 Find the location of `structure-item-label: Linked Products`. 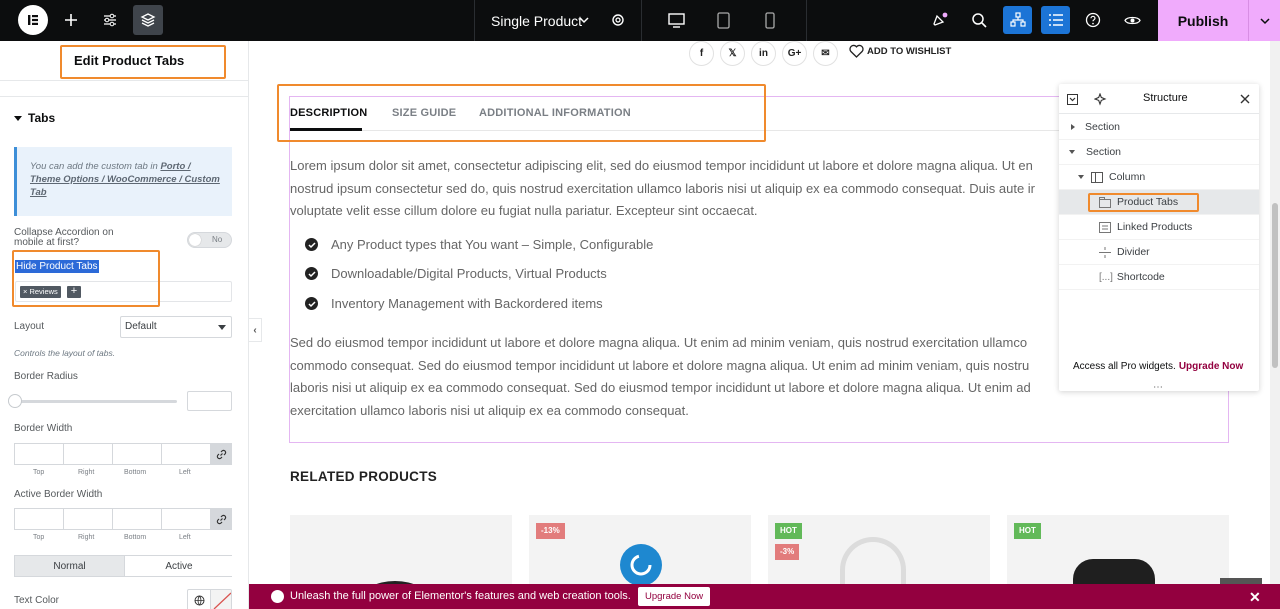

structure-item-label: Linked Products is located at coordinates (1155, 227).